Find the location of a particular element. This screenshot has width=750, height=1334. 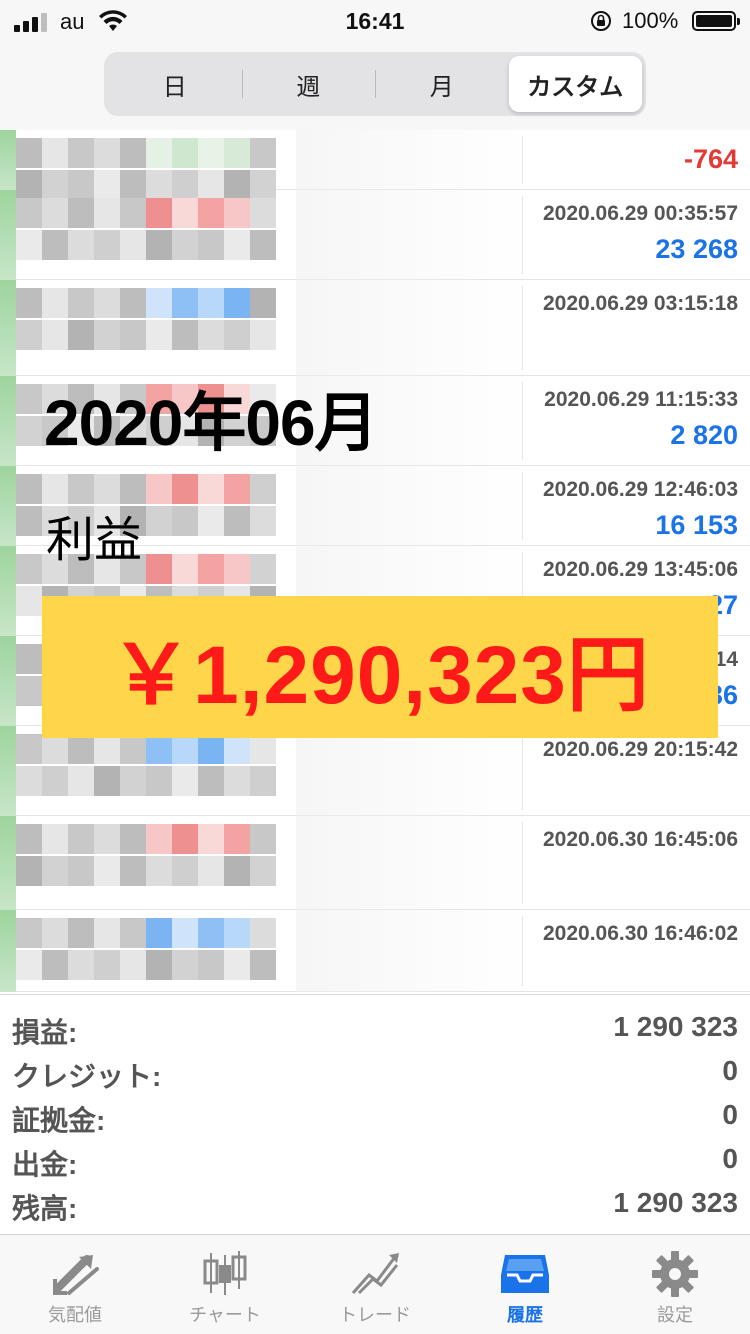

segment-custom: カスタム is located at coordinates (575, 84).